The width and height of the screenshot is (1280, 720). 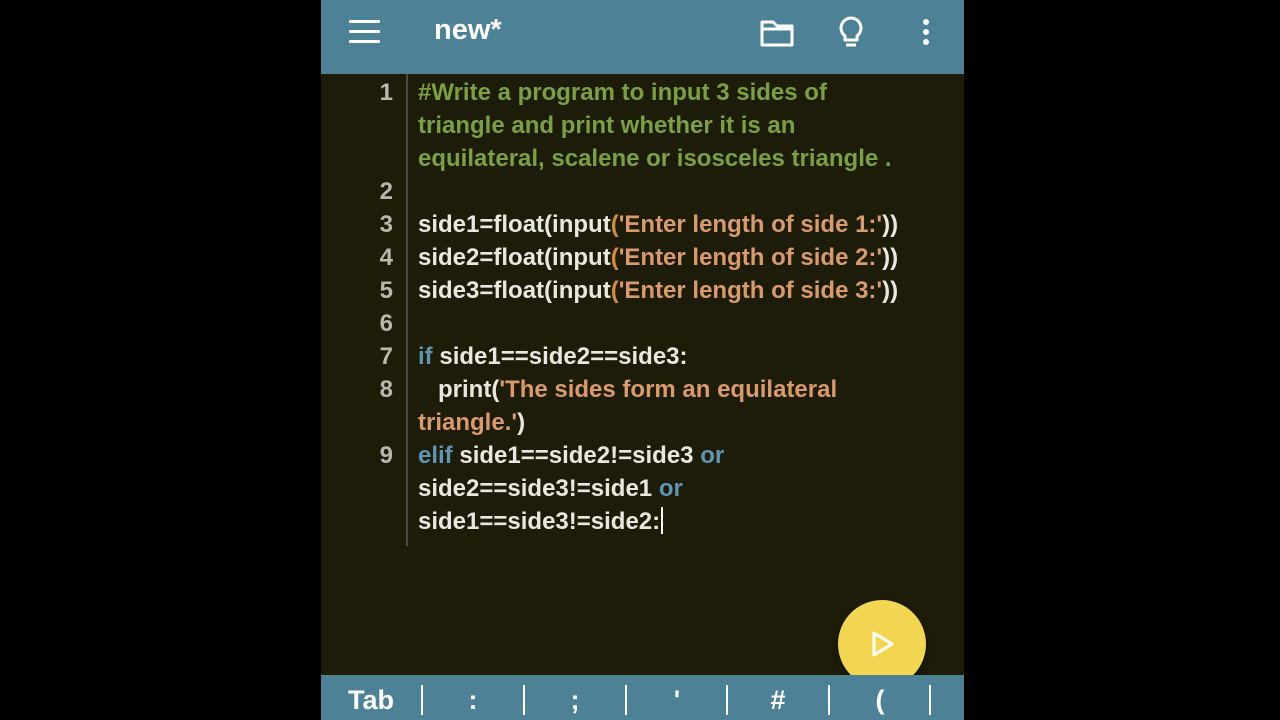 What do you see at coordinates (750, 290) in the screenshot?
I see `code-token-str: 'Enter length of side 3:'` at bounding box center [750, 290].